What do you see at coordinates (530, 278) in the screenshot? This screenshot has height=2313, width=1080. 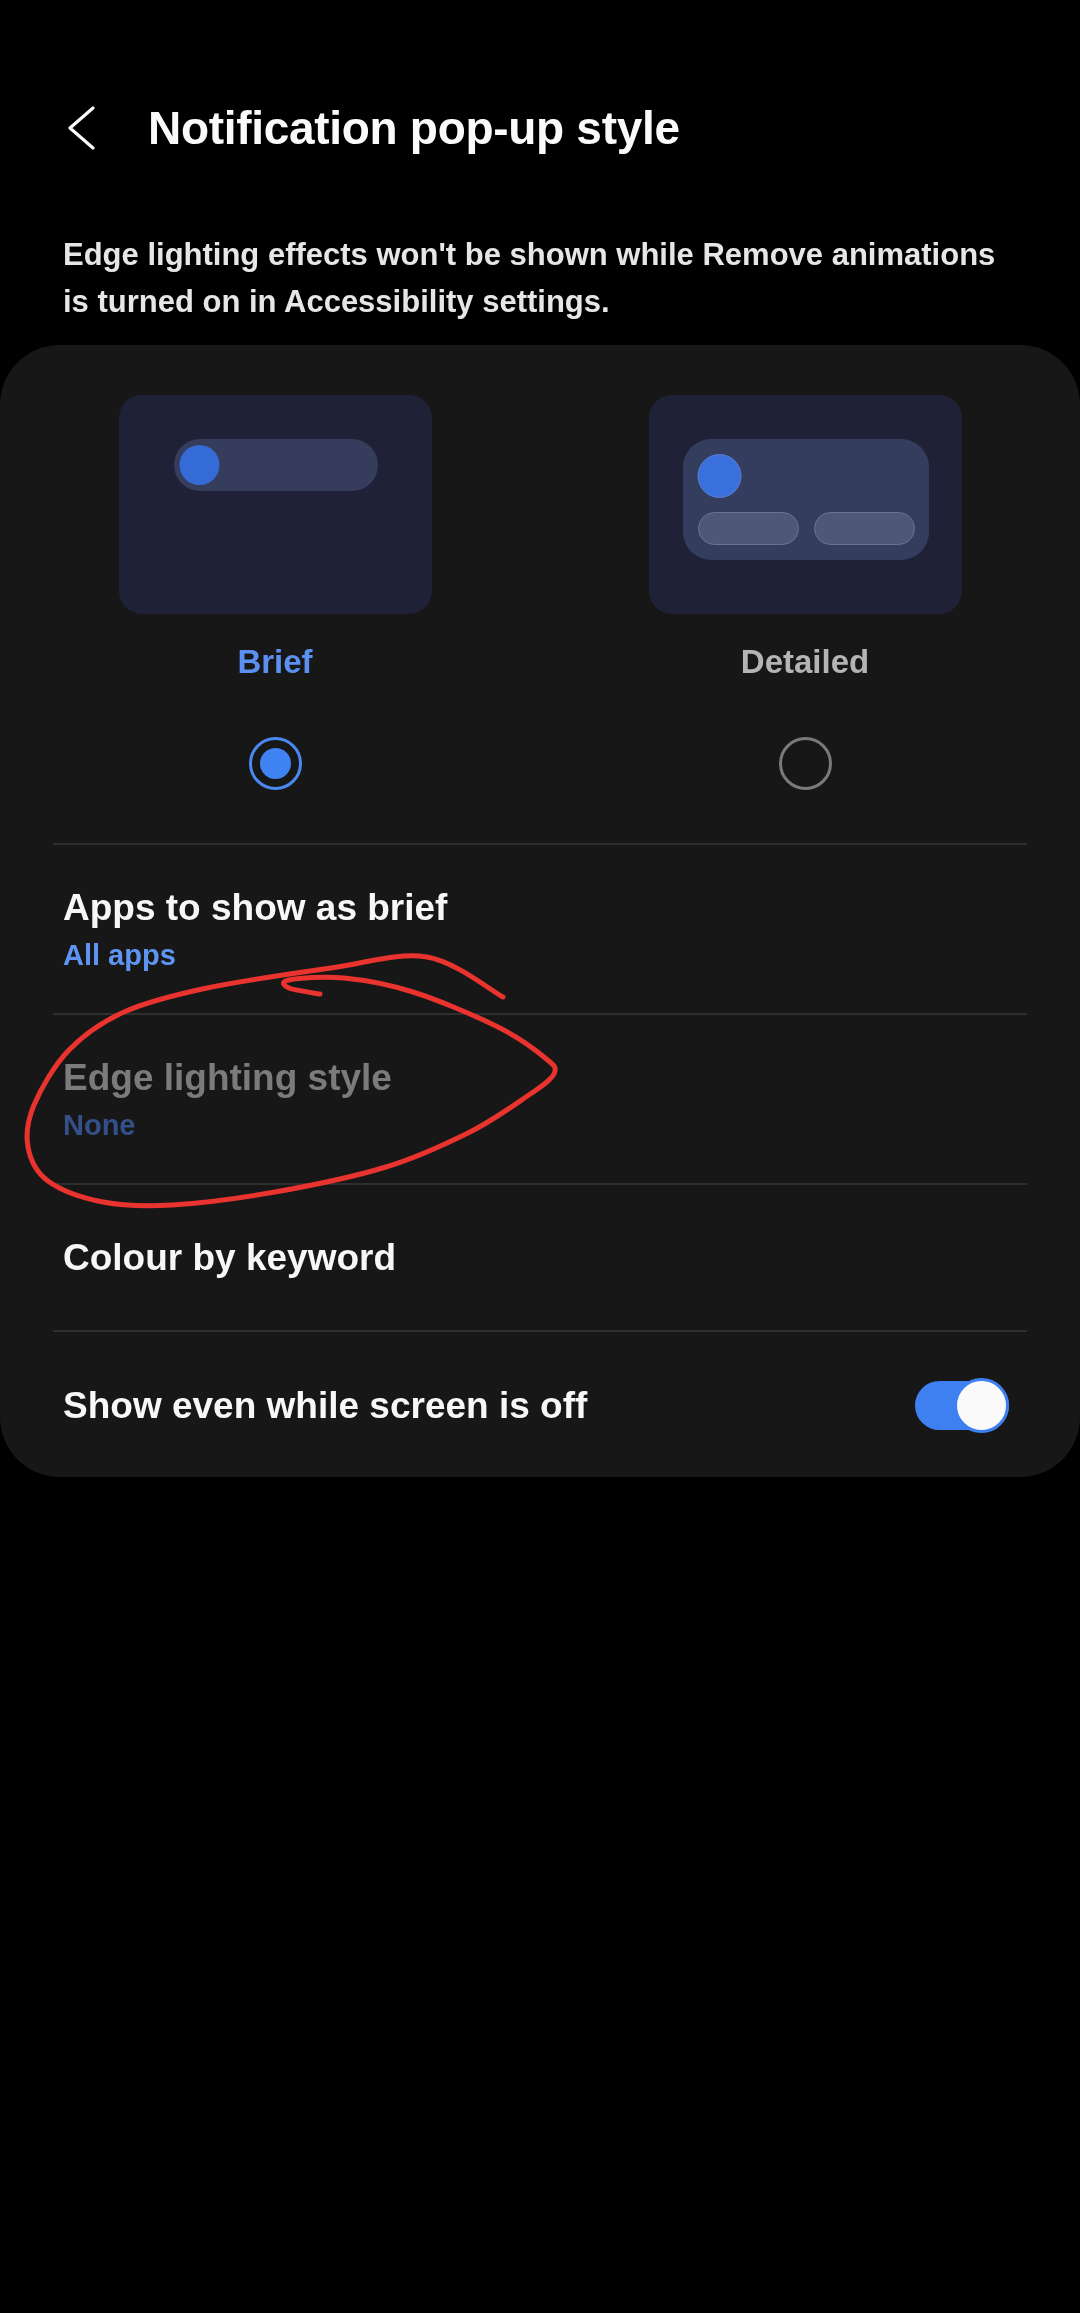 I see `notice-text: Edge lighting effects won't be shown while Remove animations is turned on in Accessibility settings.` at bounding box center [530, 278].